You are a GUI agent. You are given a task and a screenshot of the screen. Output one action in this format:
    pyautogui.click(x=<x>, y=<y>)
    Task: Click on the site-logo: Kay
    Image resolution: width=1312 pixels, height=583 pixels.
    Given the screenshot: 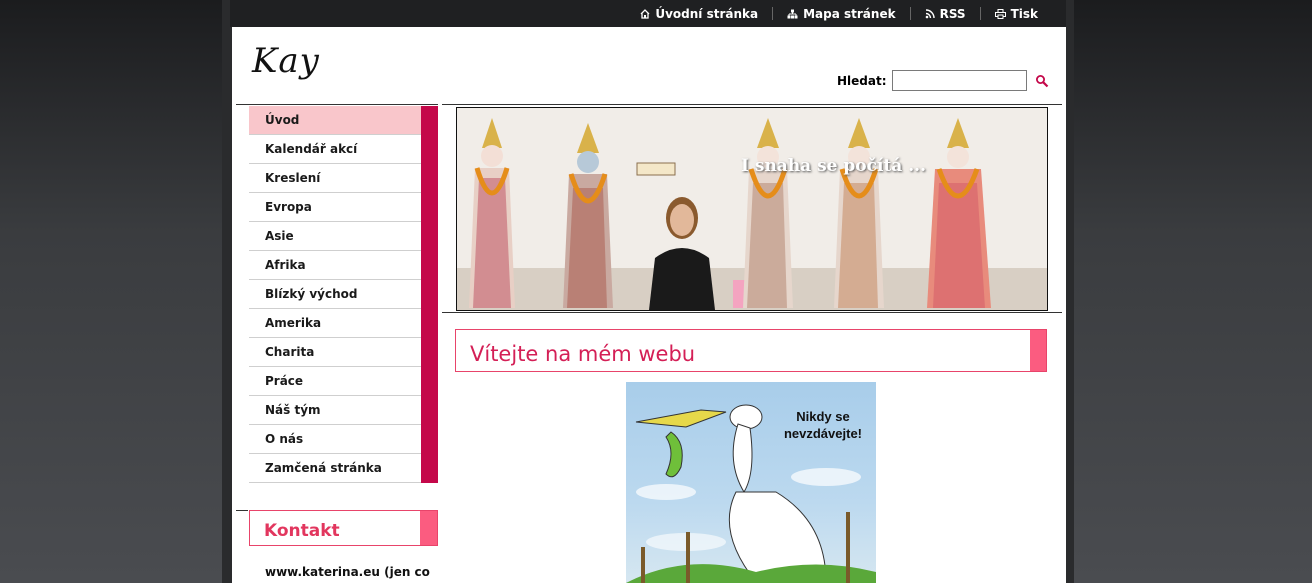 What is the action you would take?
    pyautogui.click(x=286, y=61)
    